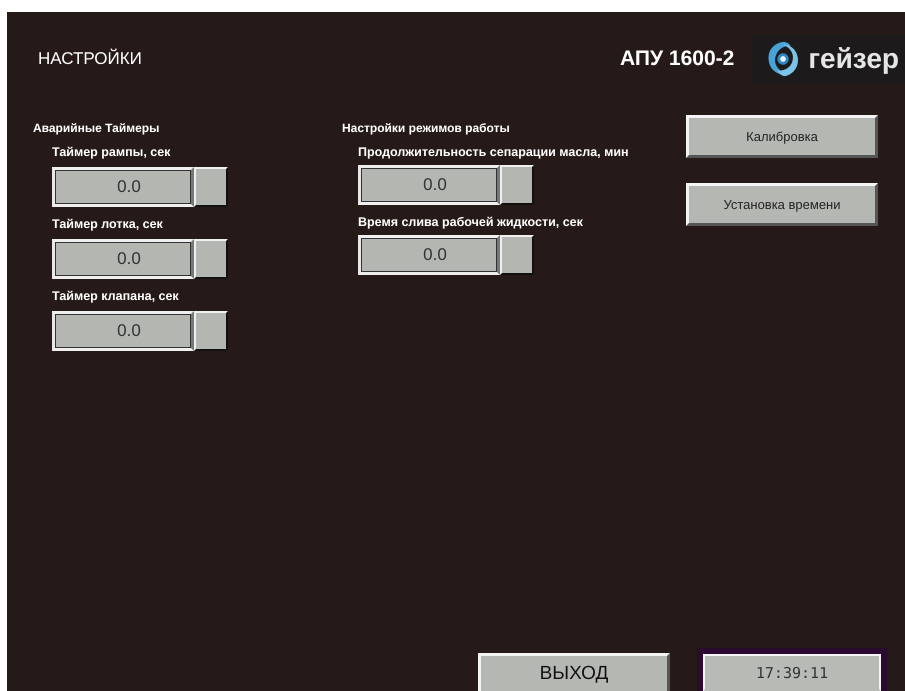 This screenshot has width=905, height=691. Describe the element at coordinates (471, 222) in the screenshot. I see `field-label: Время слива рабочей жидкости, сек` at that location.